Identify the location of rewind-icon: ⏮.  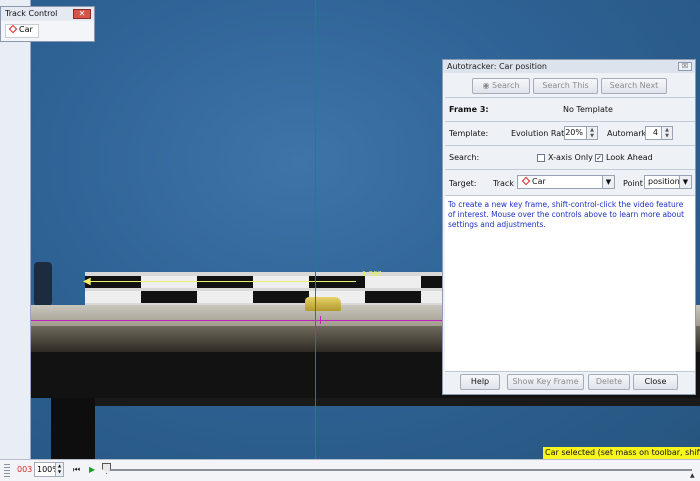
(76, 470).